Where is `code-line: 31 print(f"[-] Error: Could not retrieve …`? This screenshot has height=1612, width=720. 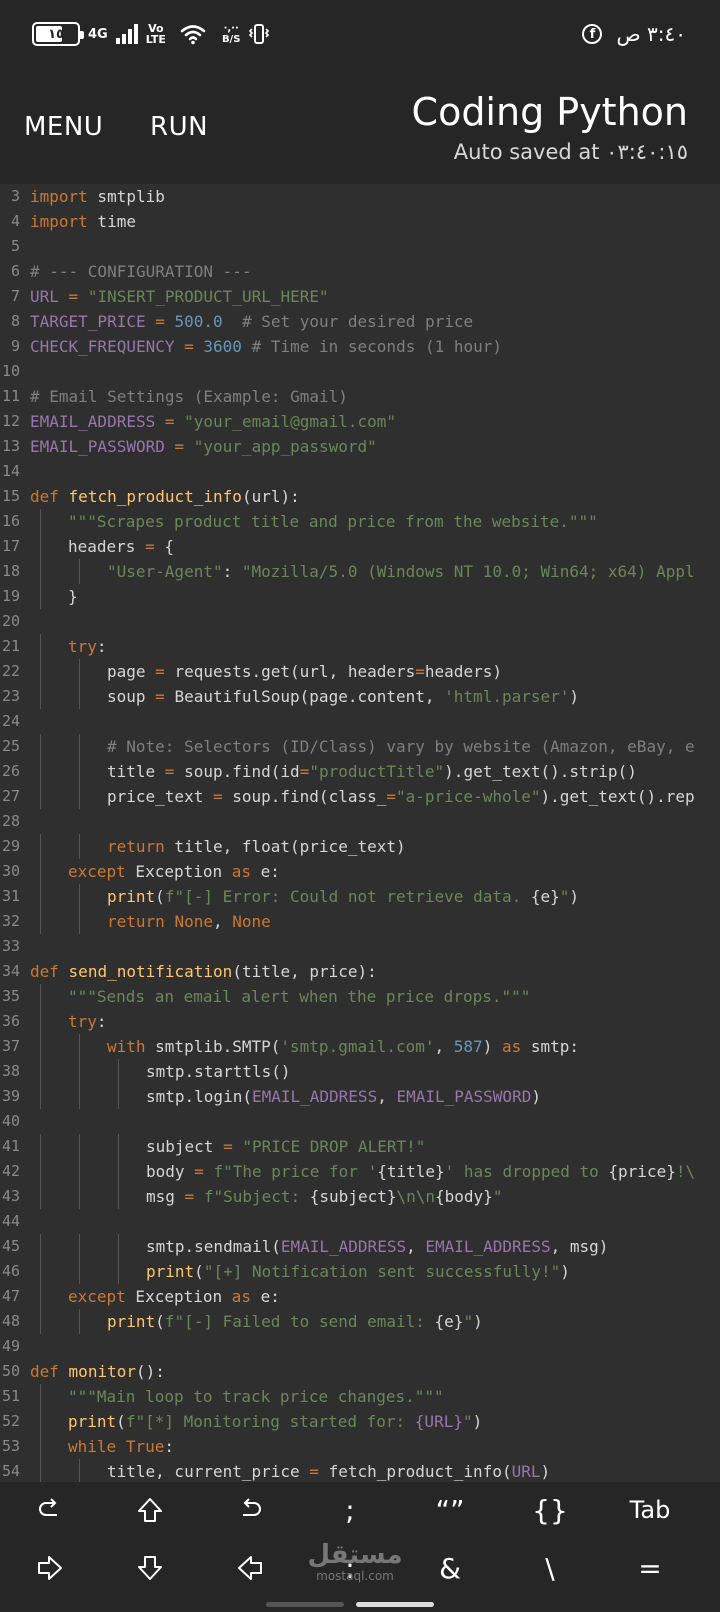 code-line: 31 print(f"[-] Error: Could not retrieve … is located at coordinates (360, 896).